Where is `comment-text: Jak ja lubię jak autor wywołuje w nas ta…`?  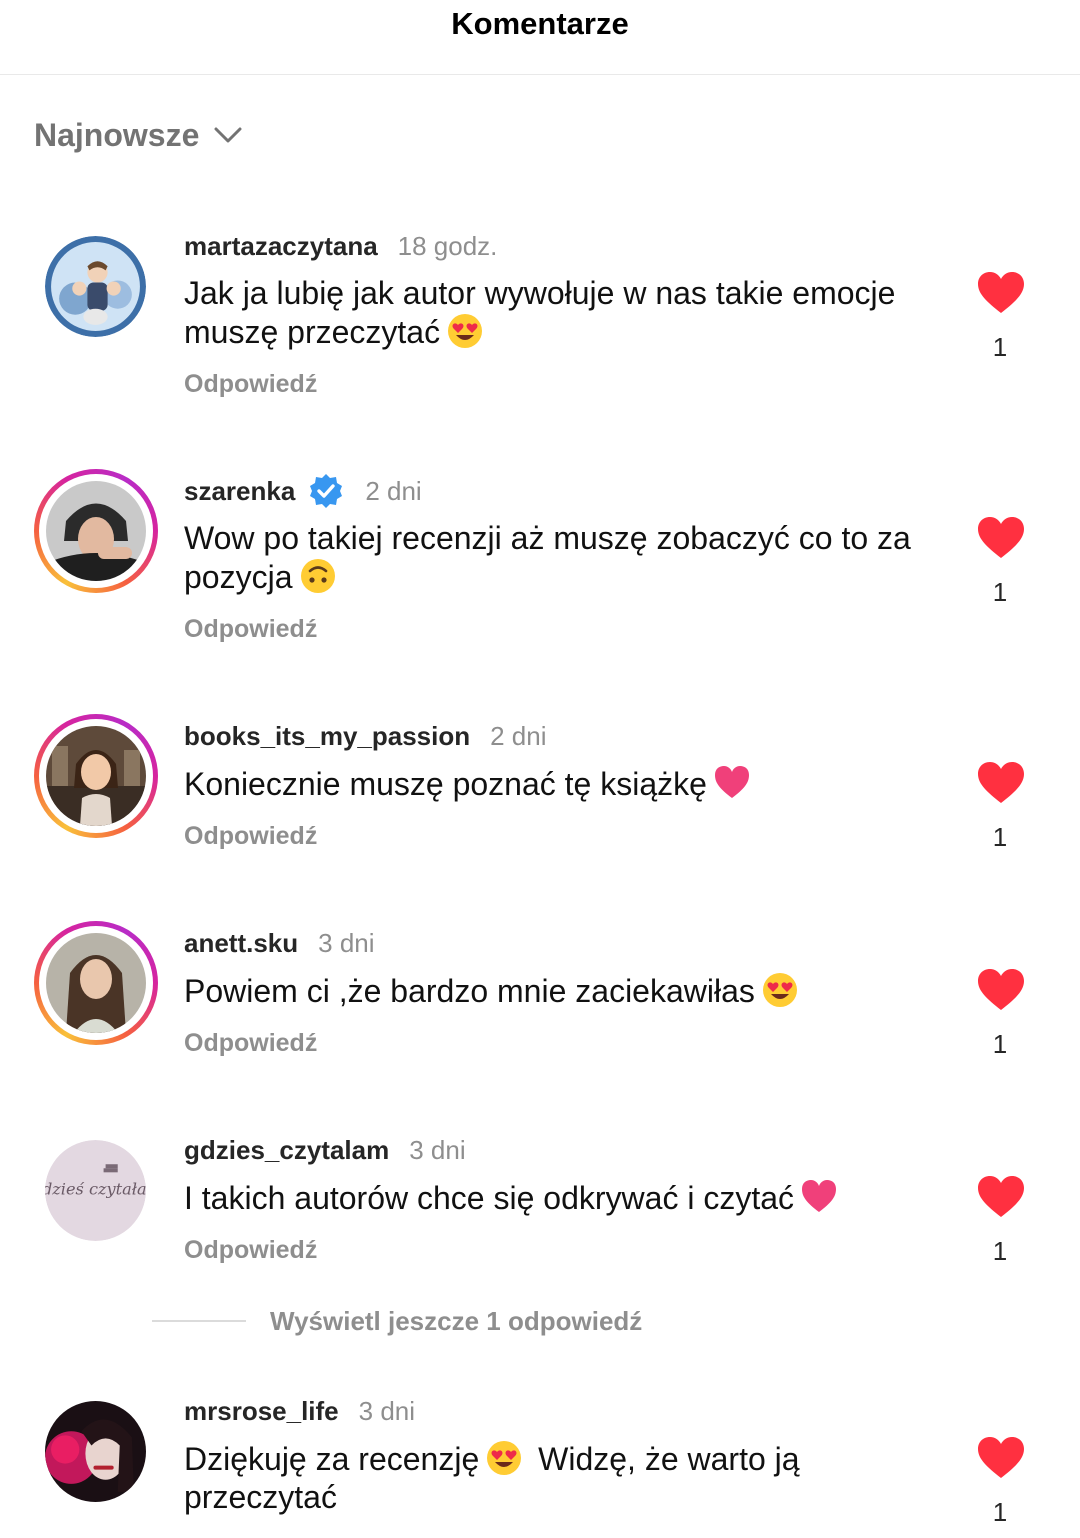 comment-text: Jak ja lubię jak autor wywołuje w nas ta… is located at coordinates (559, 312).